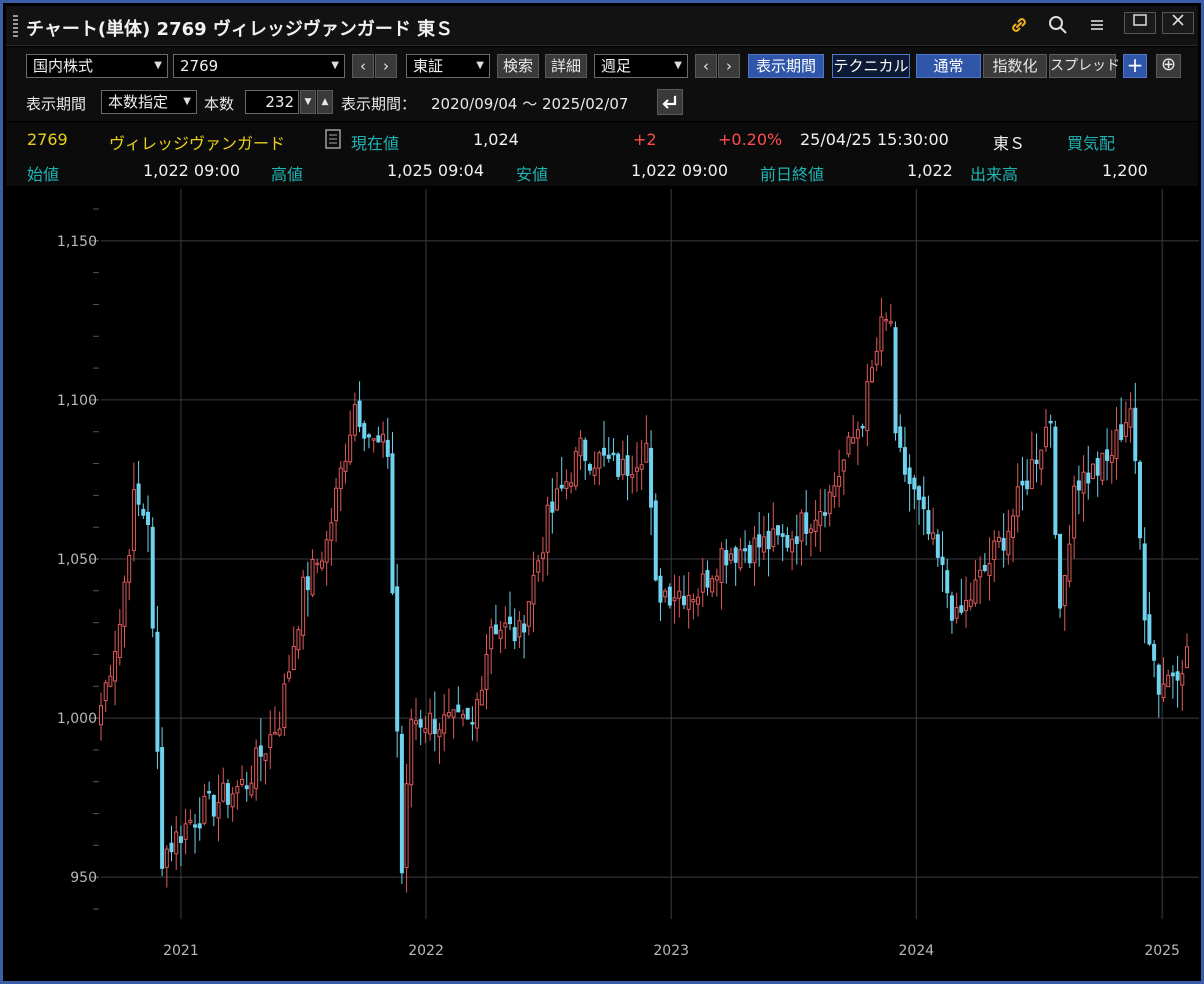 This screenshot has width=1204, height=984. Describe the element at coordinates (448, 66) in the screenshot. I see `exchange-select: 東証 ▼` at that location.